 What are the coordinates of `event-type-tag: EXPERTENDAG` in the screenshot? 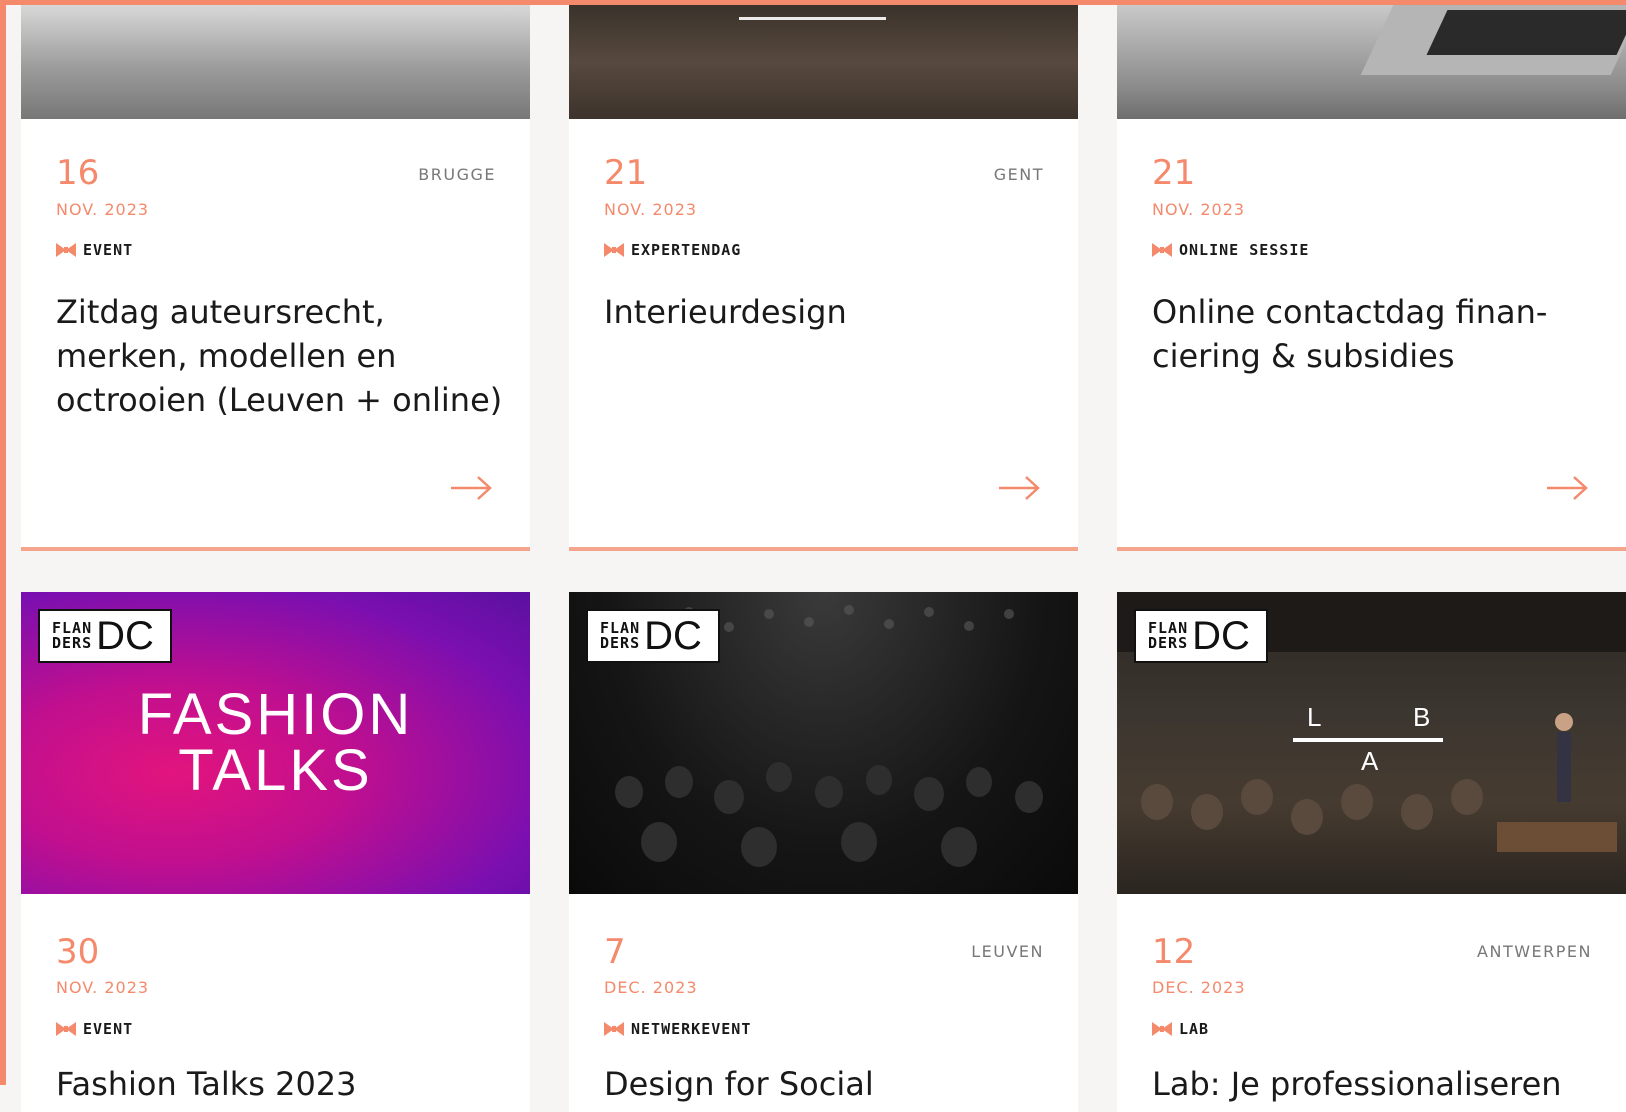 It's located at (672, 250).